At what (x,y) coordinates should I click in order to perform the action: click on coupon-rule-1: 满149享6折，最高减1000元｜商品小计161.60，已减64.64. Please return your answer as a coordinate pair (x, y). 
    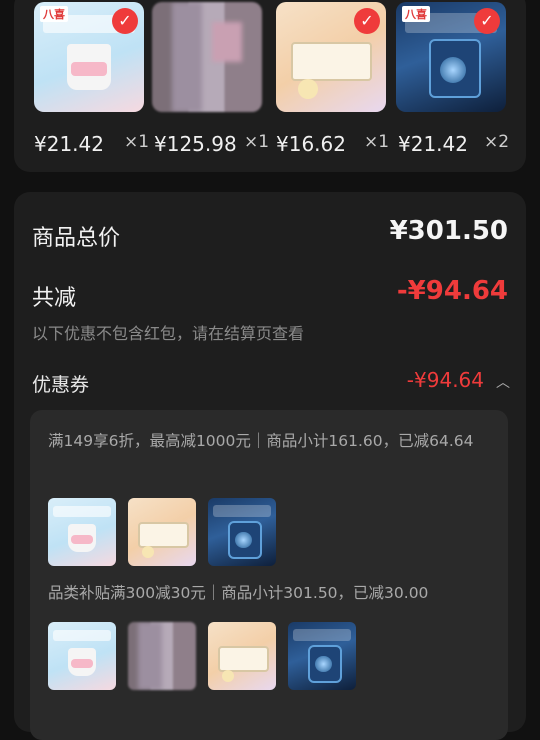
    Looking at the image, I should click on (261, 441).